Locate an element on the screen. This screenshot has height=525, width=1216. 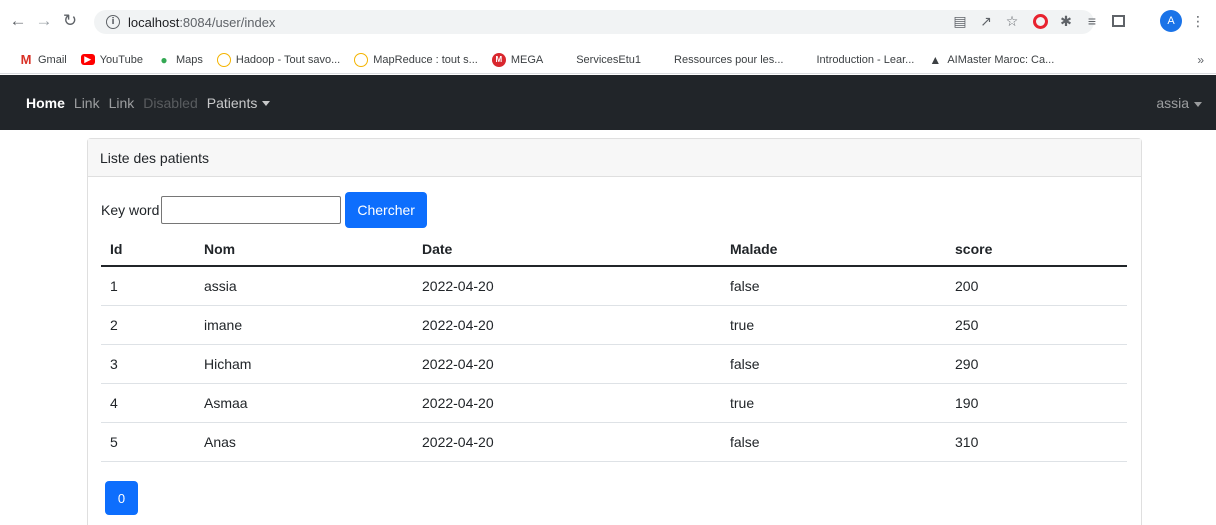
cell-id: 2 is located at coordinates (148, 325).